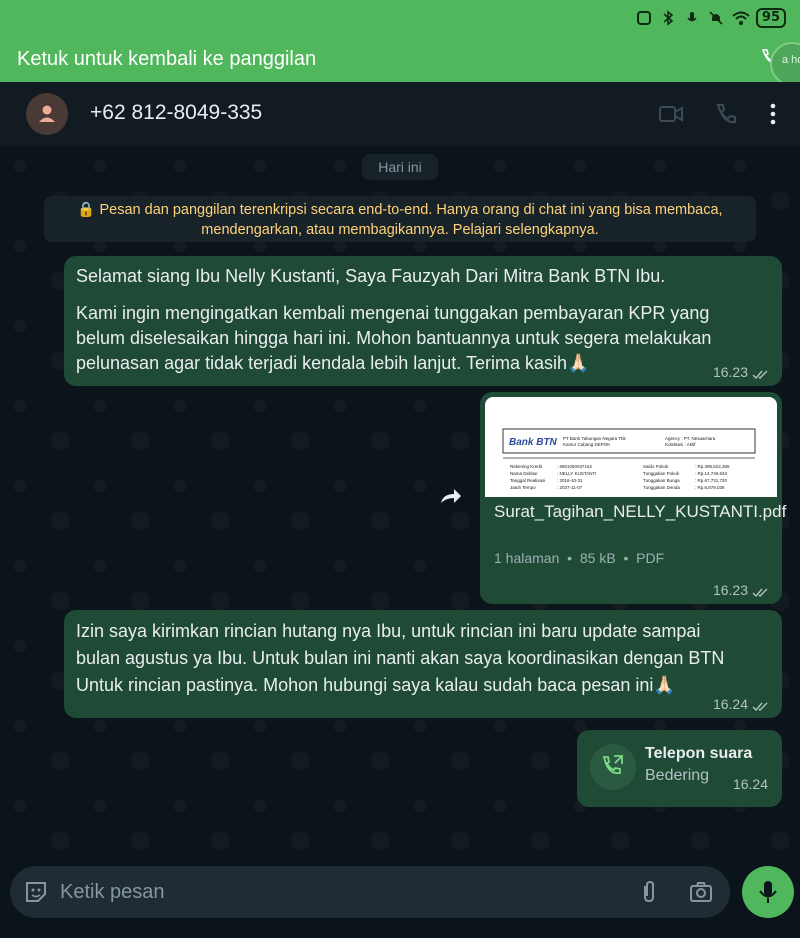 The height and width of the screenshot is (938, 800). I want to click on message-composer, so click(370, 892).